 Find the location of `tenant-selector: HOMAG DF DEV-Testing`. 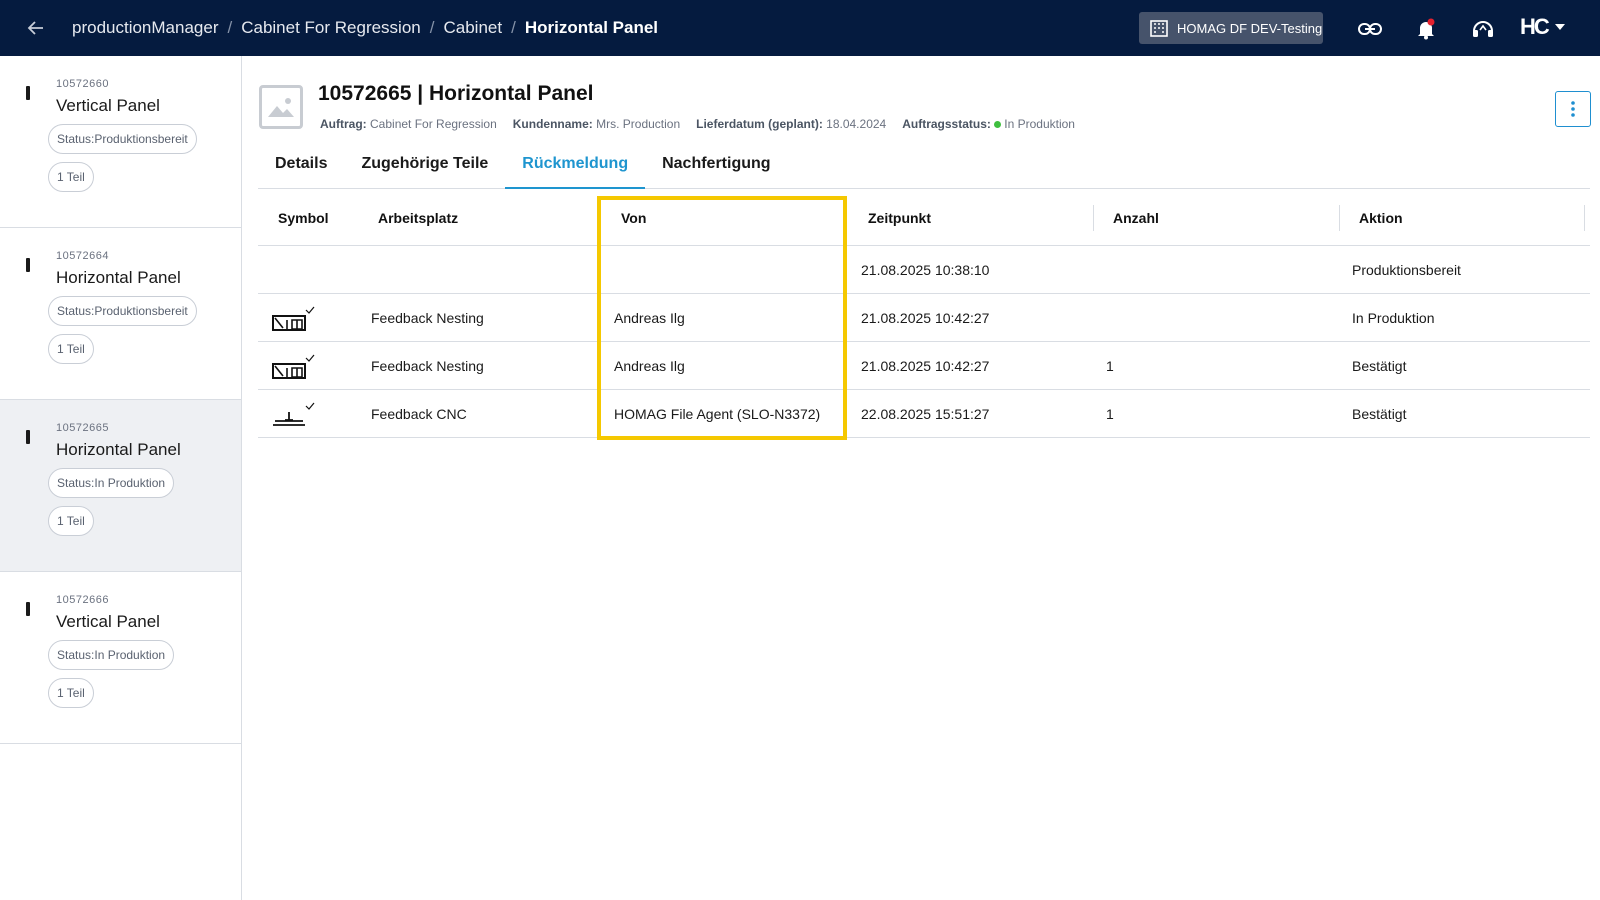

tenant-selector: HOMAG DF DEV-Testing is located at coordinates (1231, 28).